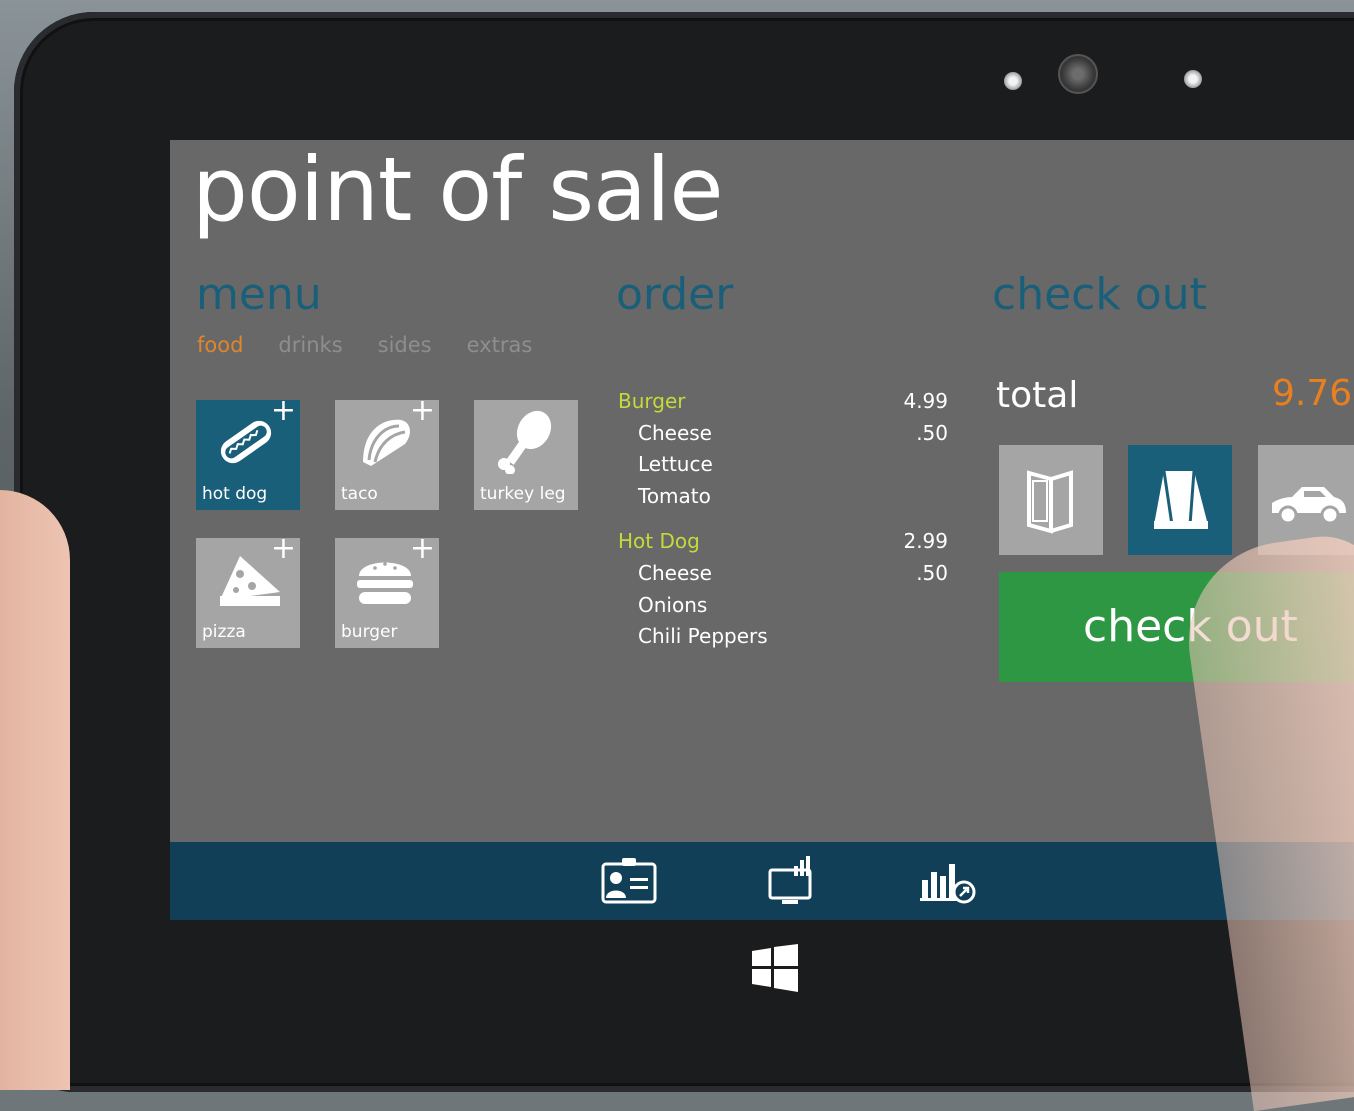  What do you see at coordinates (1099, 294) in the screenshot?
I see `checkout-heading: check out` at bounding box center [1099, 294].